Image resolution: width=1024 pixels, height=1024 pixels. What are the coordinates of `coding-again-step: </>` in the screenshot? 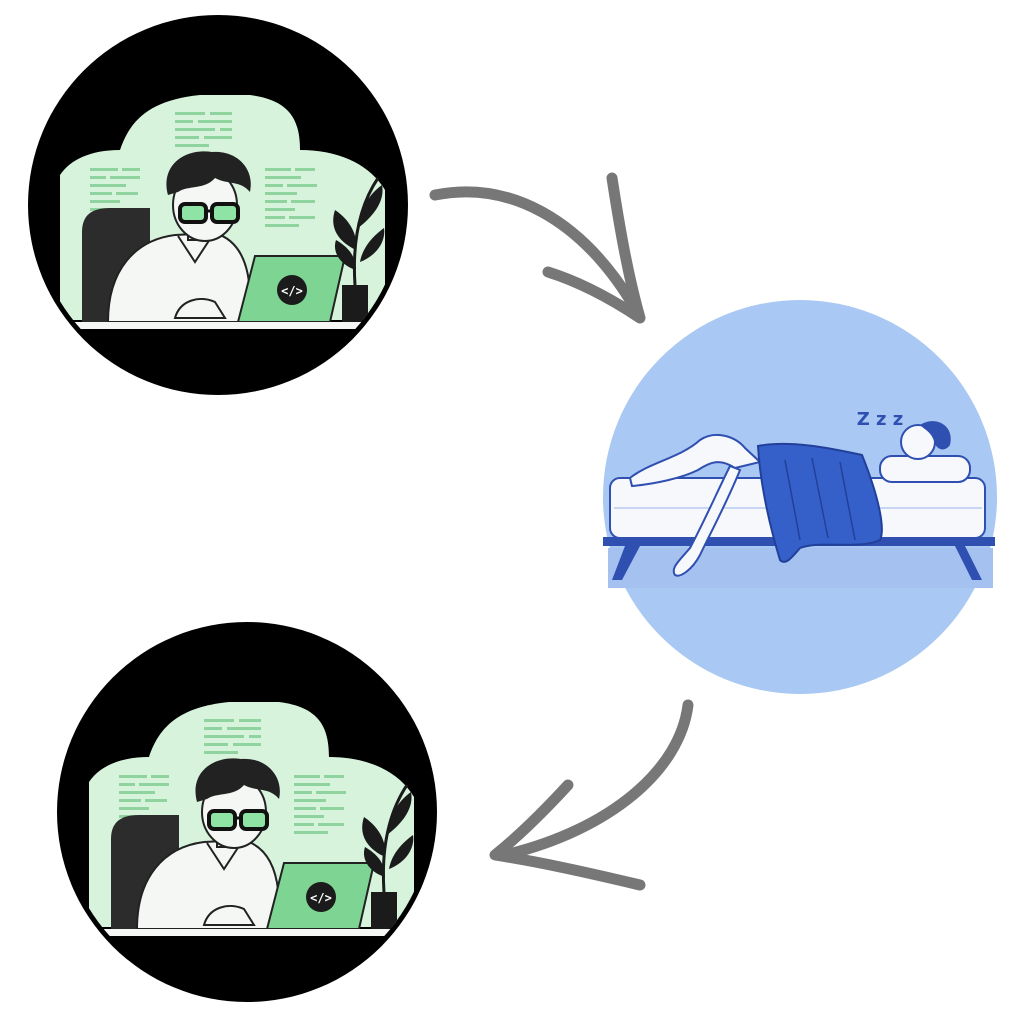 It's located at (247, 812).